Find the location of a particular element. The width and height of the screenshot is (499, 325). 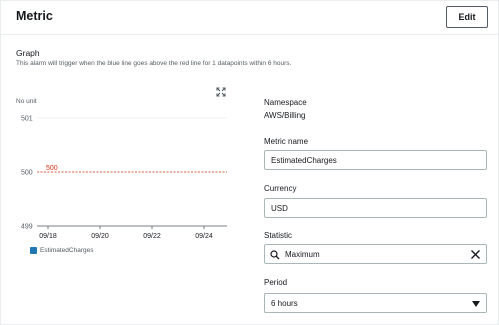

expand-icon is located at coordinates (221, 92).